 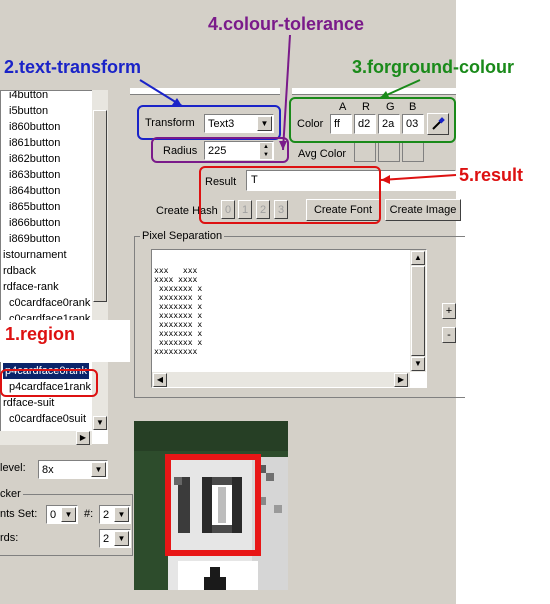 What do you see at coordinates (286, 24) in the screenshot?
I see `annotation-colour-tolerance: 4.colour-tolerance` at bounding box center [286, 24].